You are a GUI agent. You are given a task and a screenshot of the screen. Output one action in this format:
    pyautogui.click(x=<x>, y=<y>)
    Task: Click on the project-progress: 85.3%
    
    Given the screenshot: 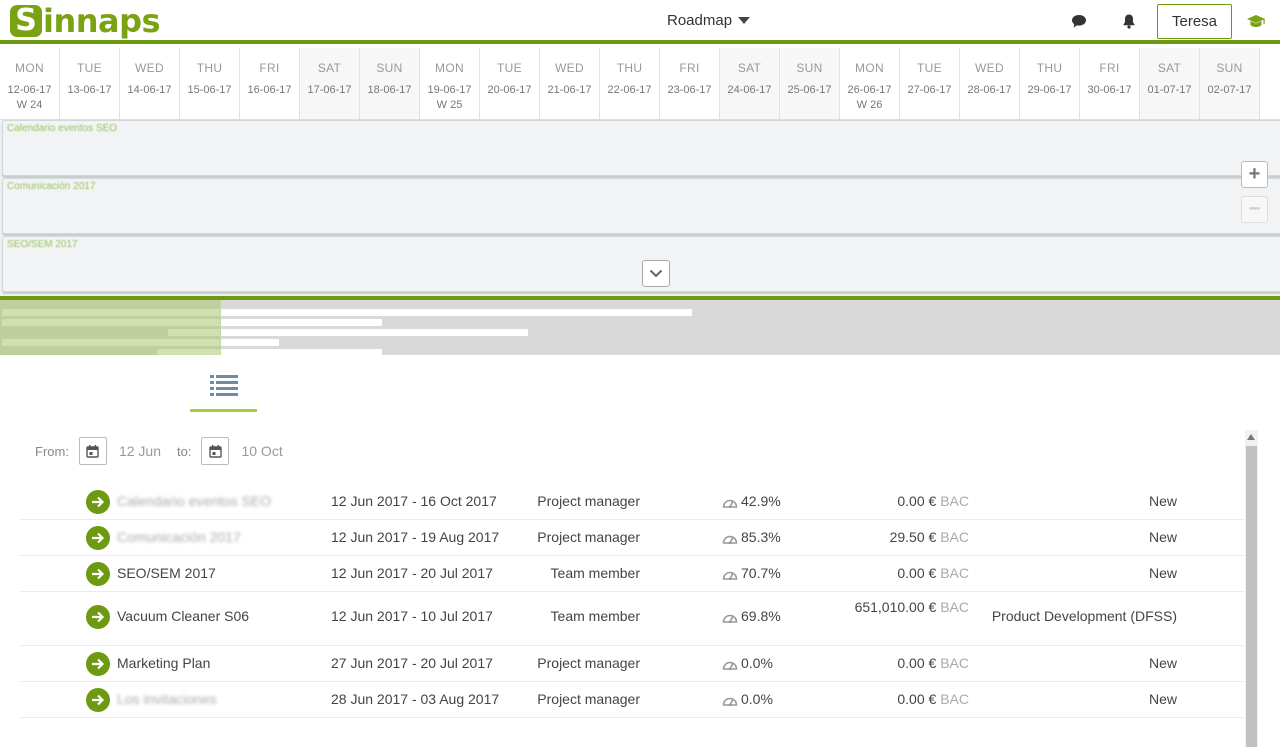 What is the action you would take?
    pyautogui.click(x=751, y=537)
    